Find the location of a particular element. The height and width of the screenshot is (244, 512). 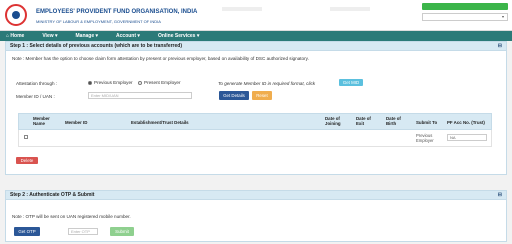

radio-previous-employer: Previous Employer is located at coordinates (110, 82).